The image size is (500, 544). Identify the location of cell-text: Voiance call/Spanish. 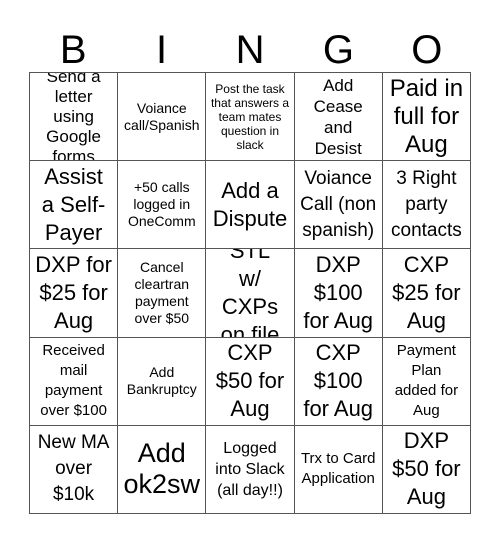
(162, 116).